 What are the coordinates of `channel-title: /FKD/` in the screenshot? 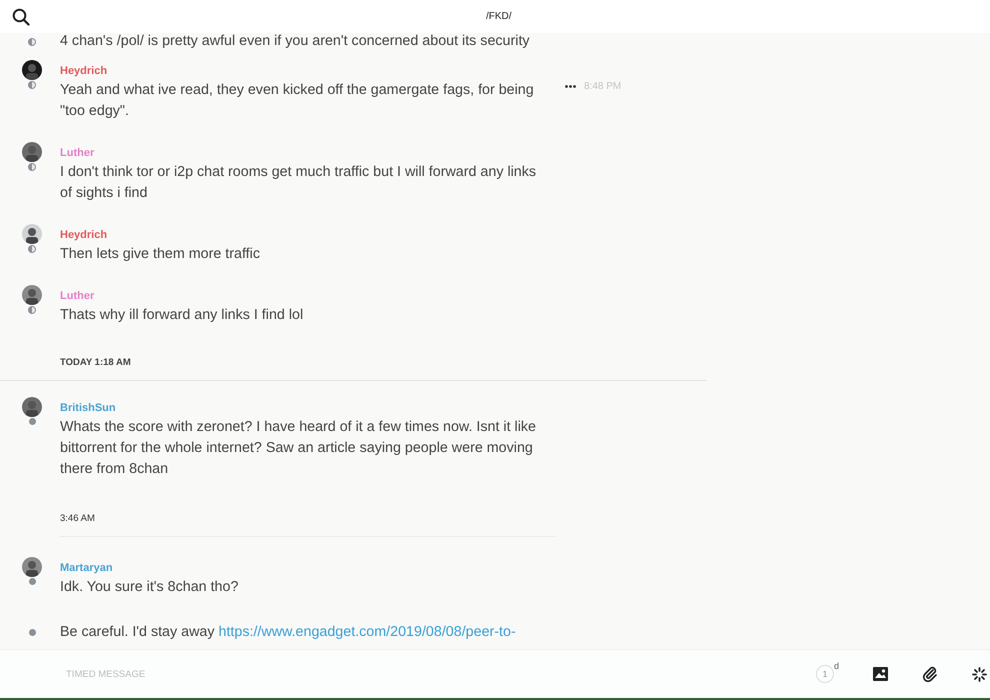 It's located at (499, 16).